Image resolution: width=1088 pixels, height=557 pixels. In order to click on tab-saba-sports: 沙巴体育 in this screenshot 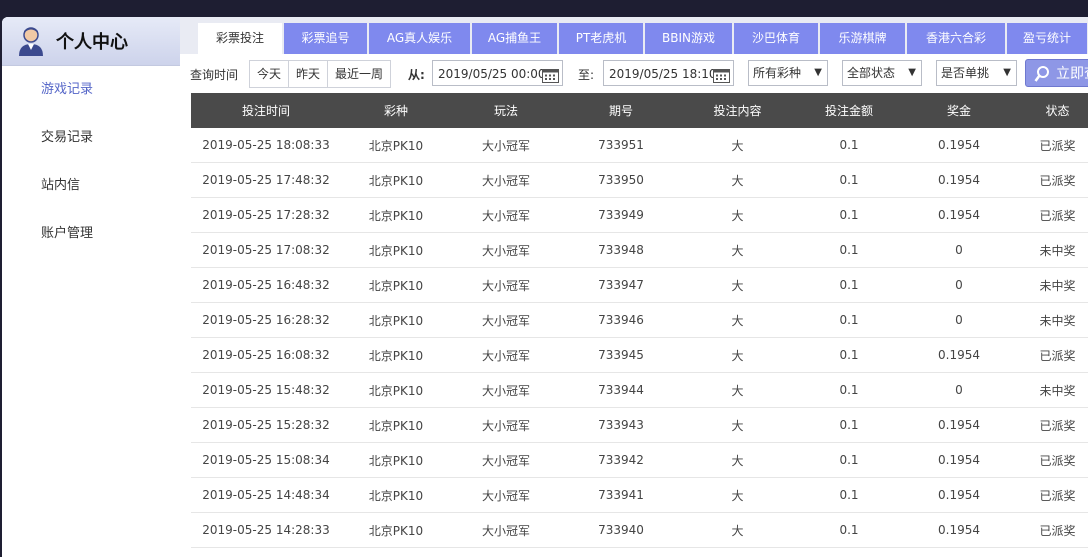, I will do `click(776, 38)`.